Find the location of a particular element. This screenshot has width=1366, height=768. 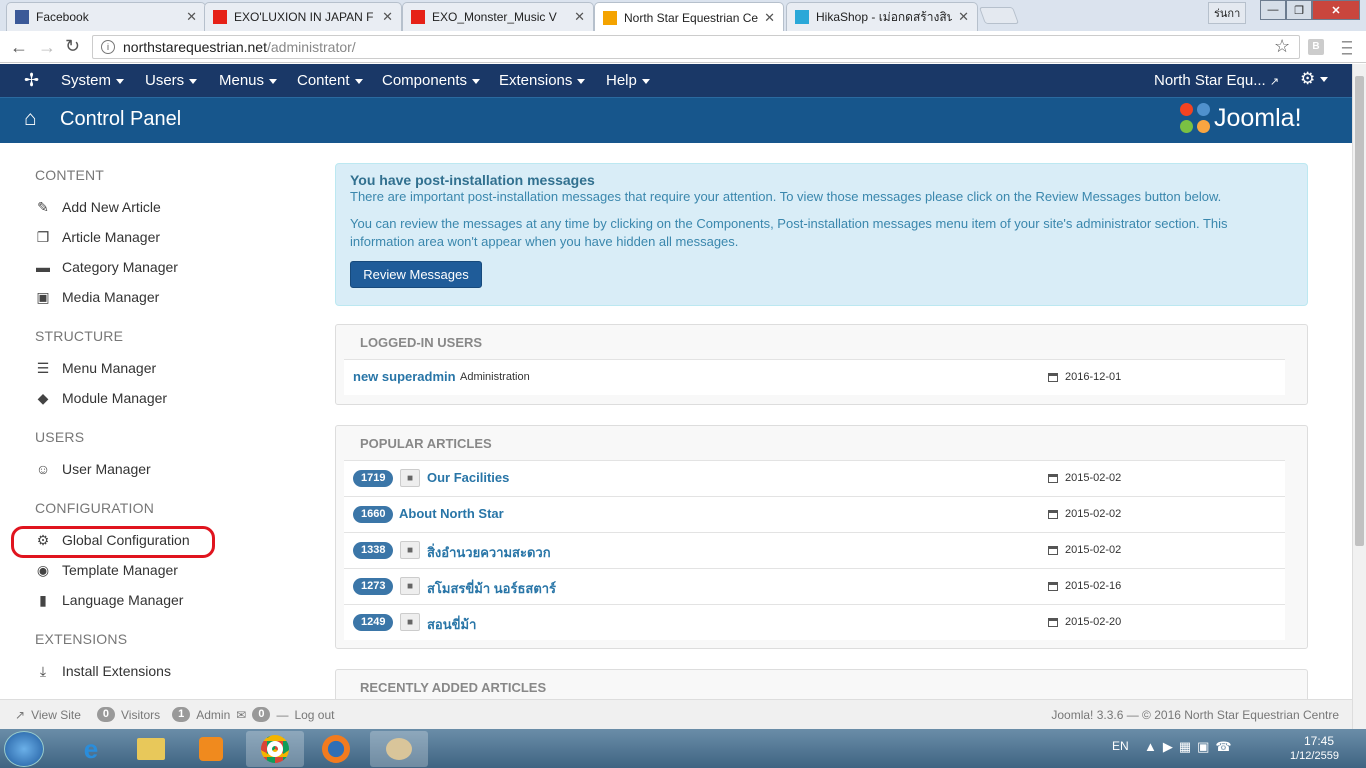

user-settings-menu: ⚙ is located at coordinates (1314, 79).